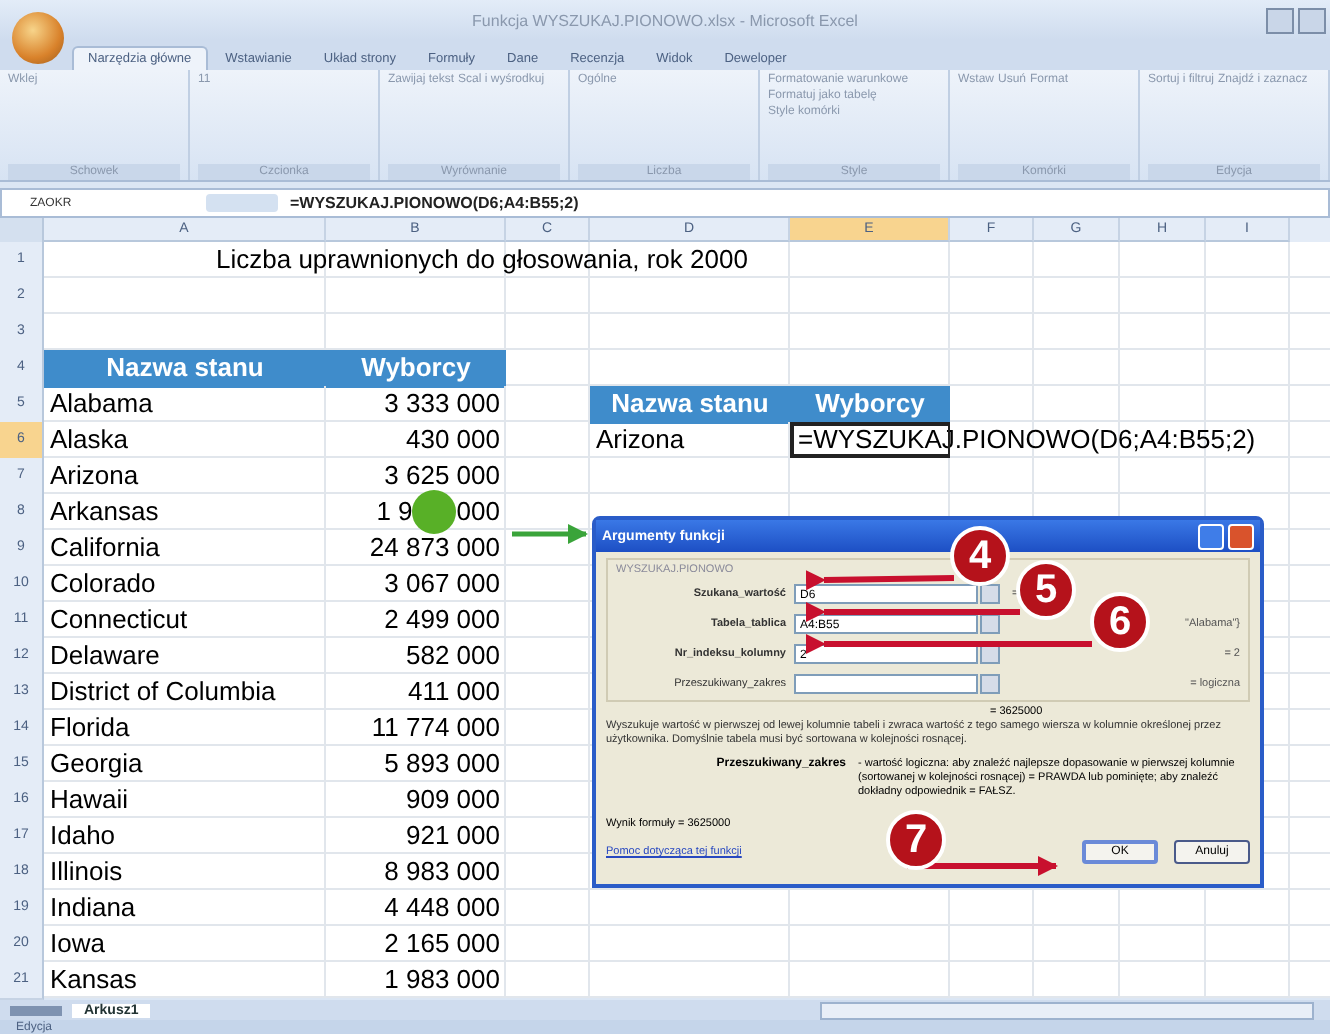 The height and width of the screenshot is (1034, 1330). Describe the element at coordinates (442, 620) in the screenshot. I see `voters-cell-text: 2 499 000` at that location.